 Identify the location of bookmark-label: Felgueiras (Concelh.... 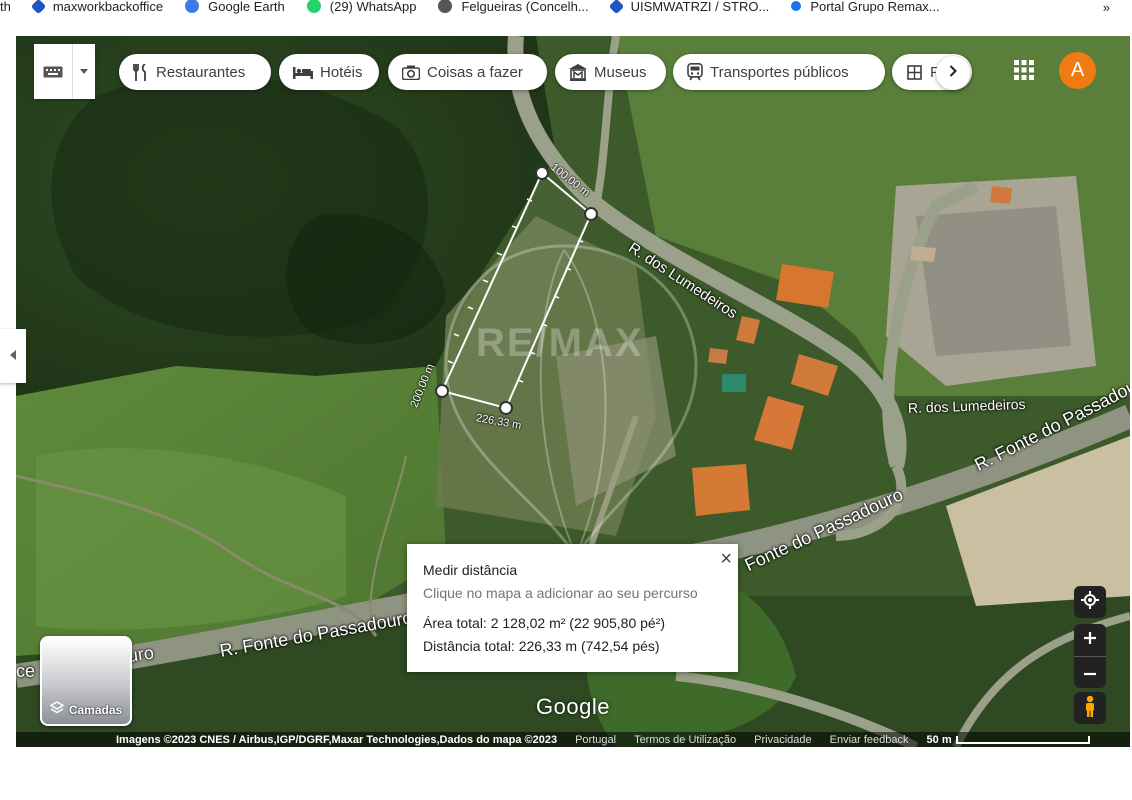
(525, 7).